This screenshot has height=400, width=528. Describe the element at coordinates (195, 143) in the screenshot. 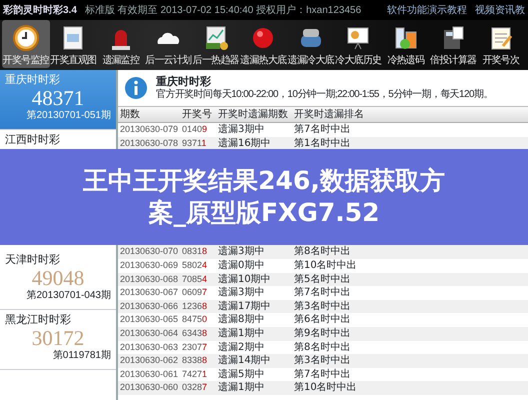

I see `table-cell-text: 93711` at that location.